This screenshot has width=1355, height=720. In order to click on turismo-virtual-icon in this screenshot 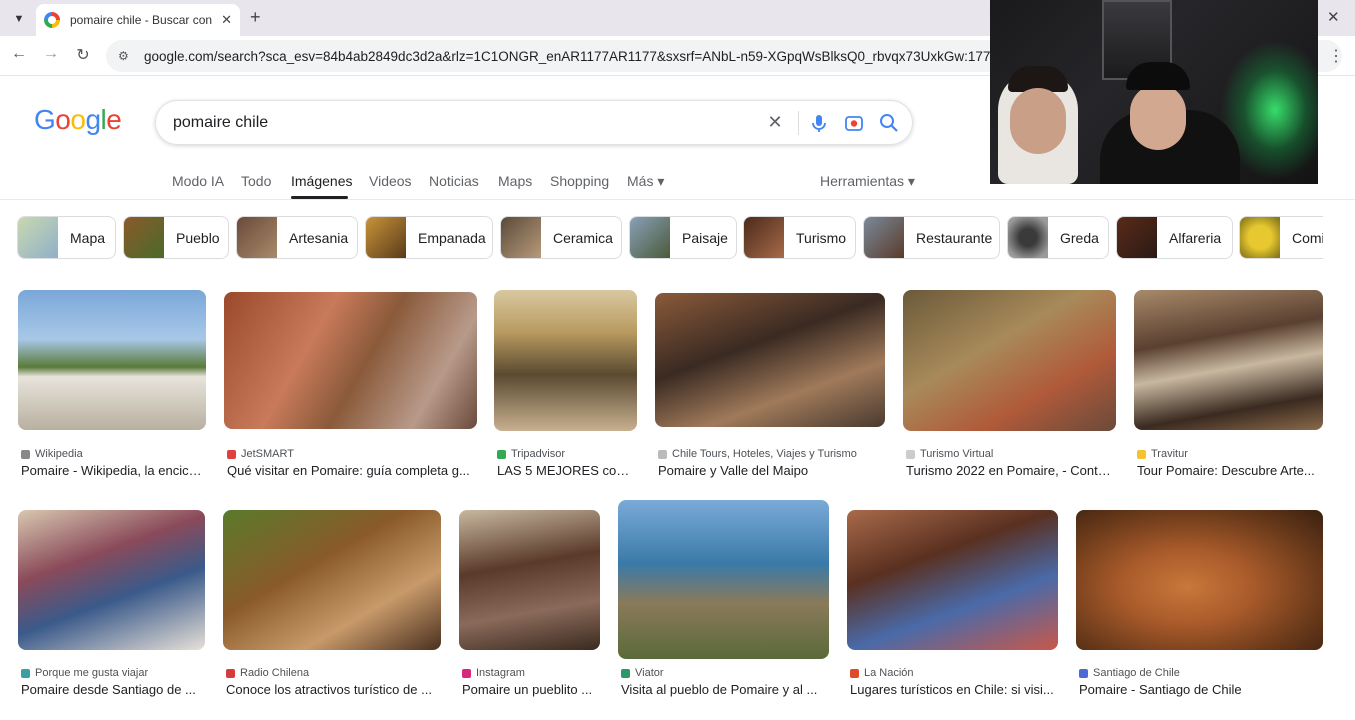, I will do `click(910, 454)`.